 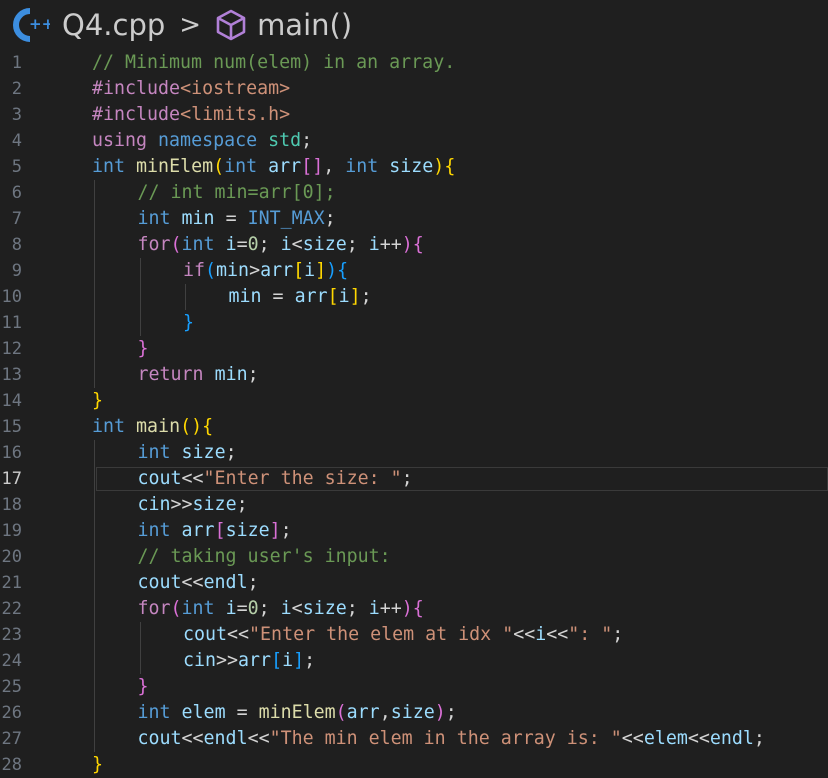 What do you see at coordinates (11, 297) in the screenshot?
I see `line-number: 10` at bounding box center [11, 297].